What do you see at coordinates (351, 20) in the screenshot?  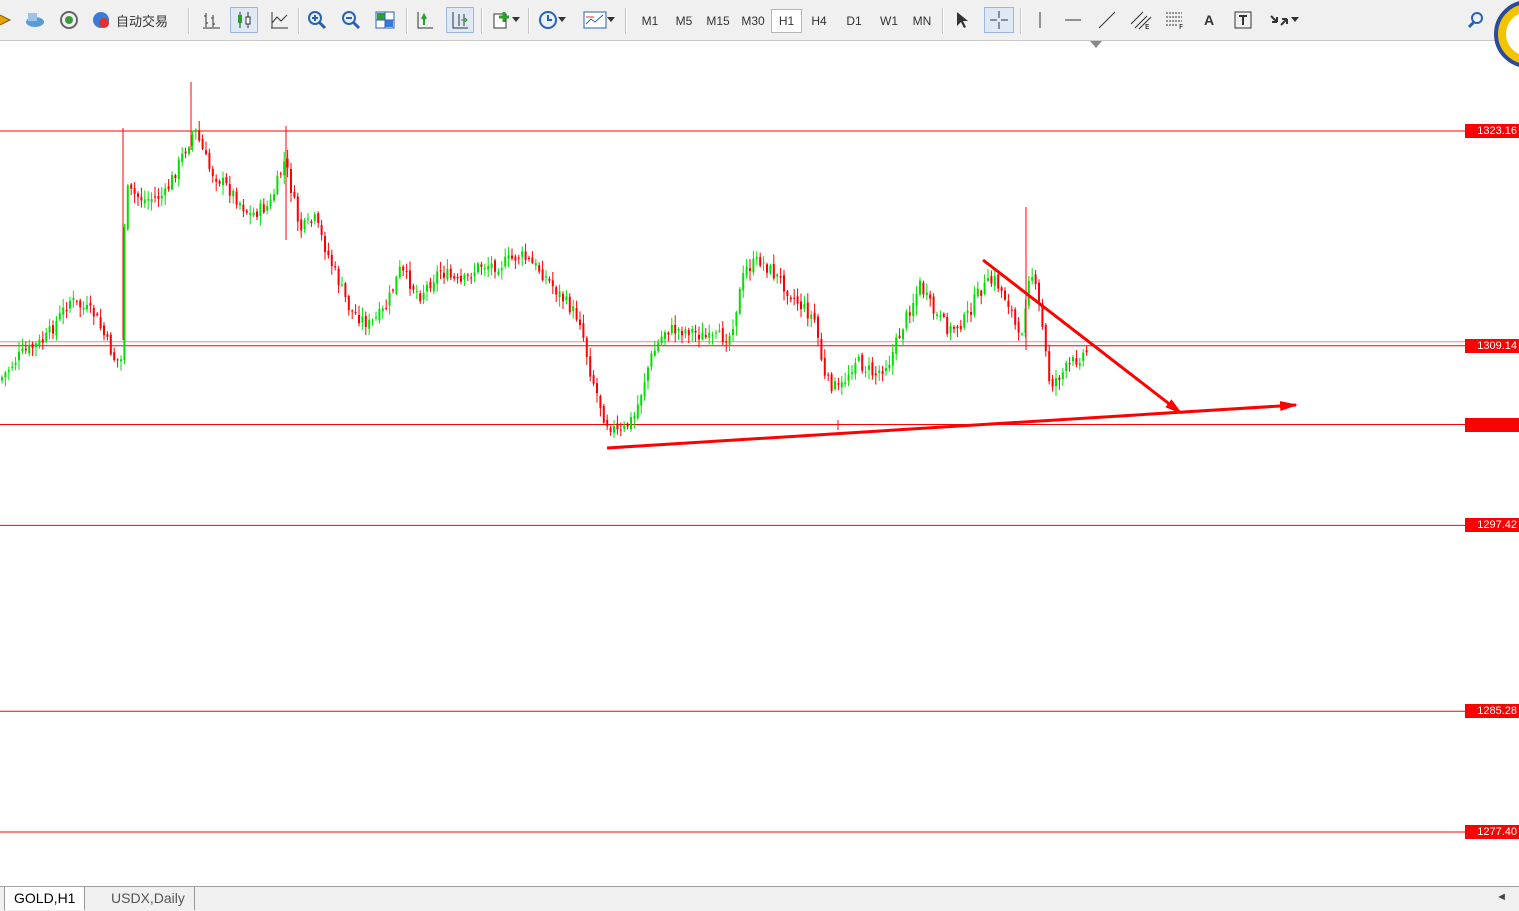 I see `zoom-out-icon` at bounding box center [351, 20].